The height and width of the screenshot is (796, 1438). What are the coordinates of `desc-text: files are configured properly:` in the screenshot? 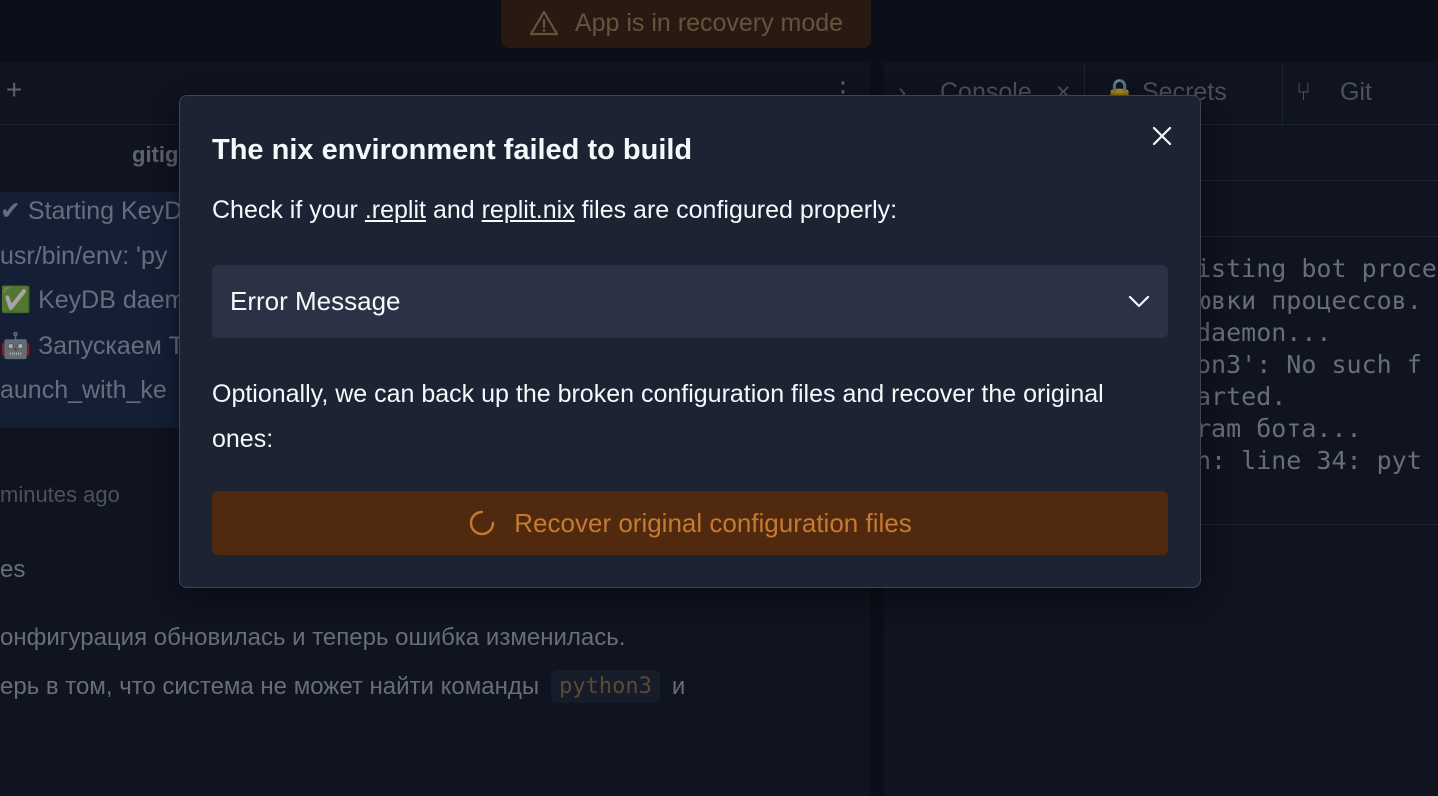 It's located at (739, 210).